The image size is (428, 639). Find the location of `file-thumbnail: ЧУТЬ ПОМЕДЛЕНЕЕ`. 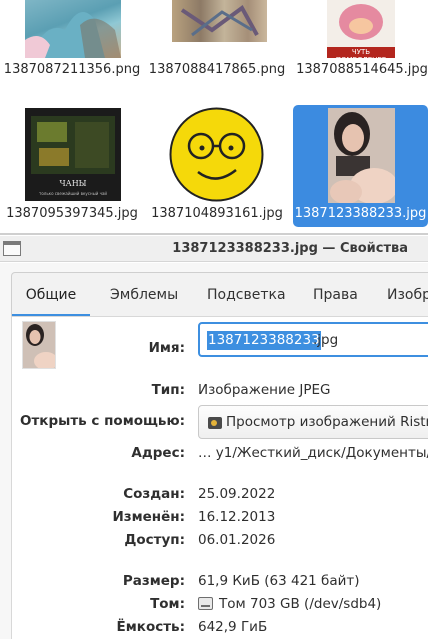

file-thumbnail: ЧУТЬ ПОМЕДЛЕНЕЕ is located at coordinates (361, 29).